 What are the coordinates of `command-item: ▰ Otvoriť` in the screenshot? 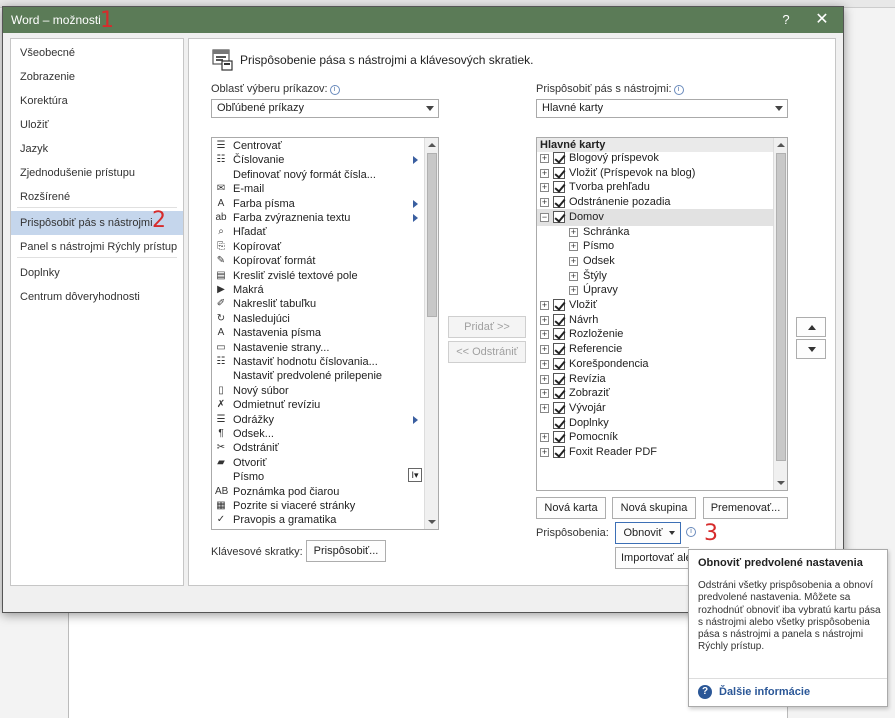 It's located at (317, 463).